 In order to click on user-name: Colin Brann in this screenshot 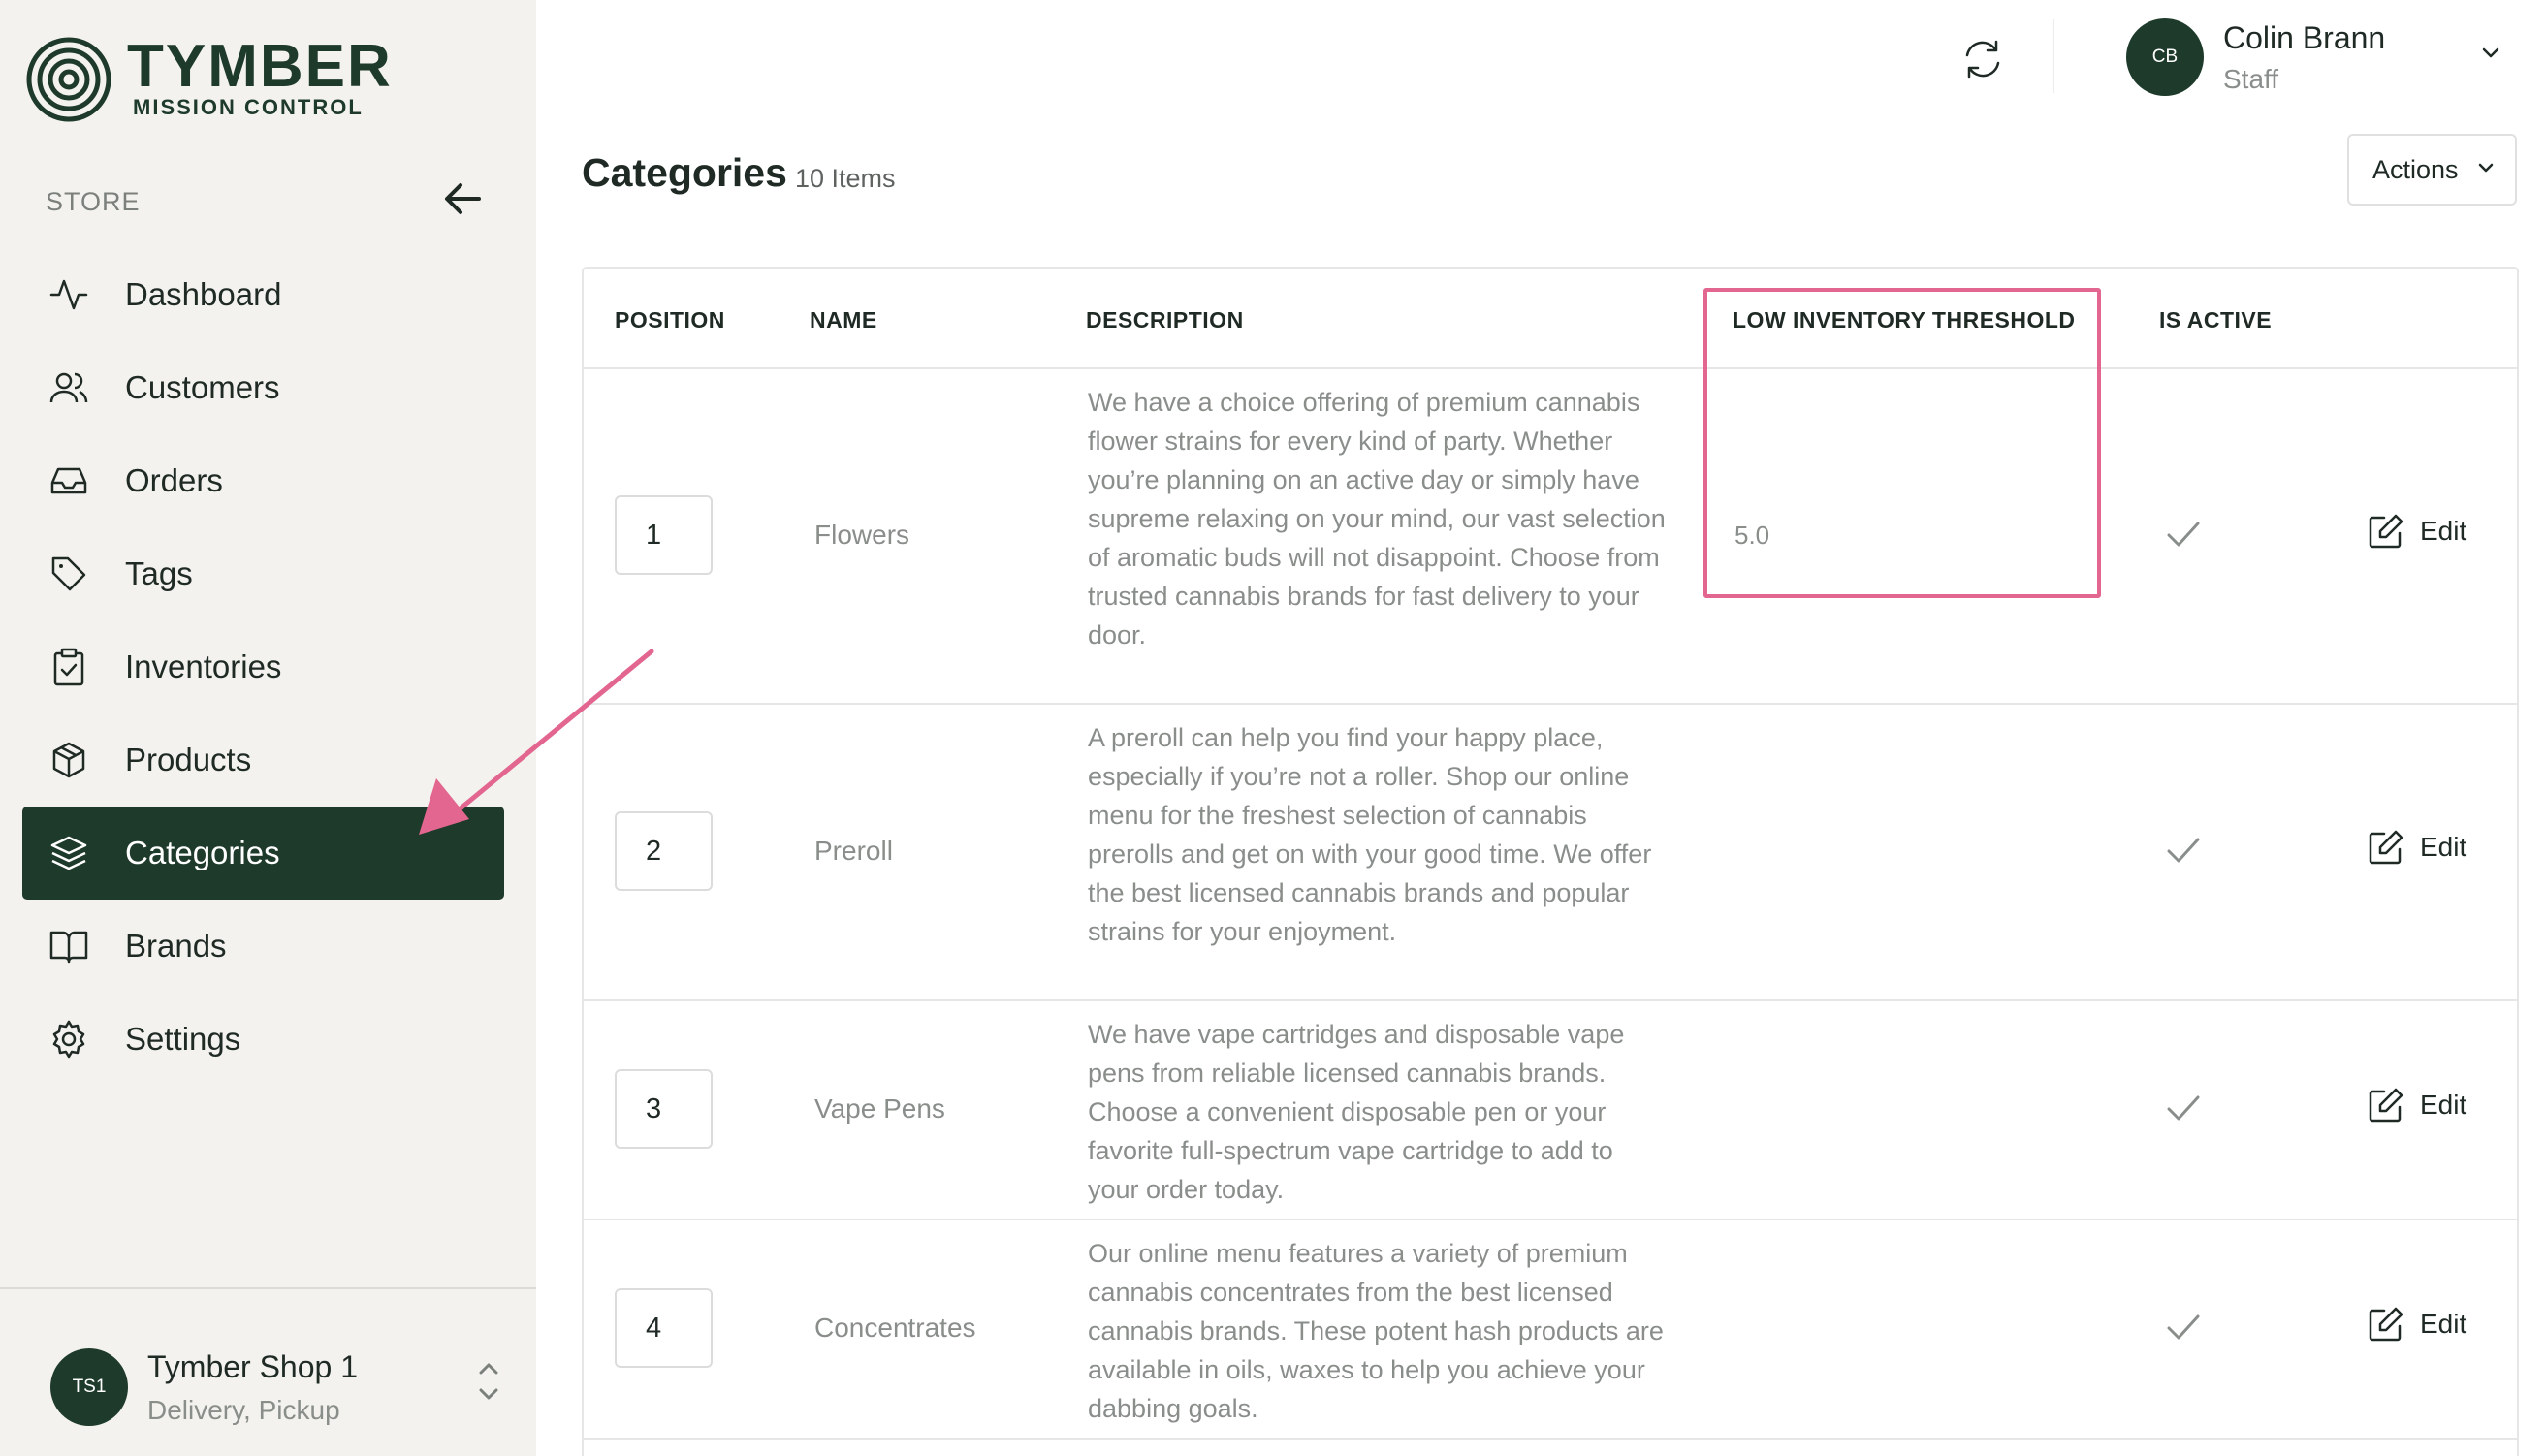, I will do `click(2304, 37)`.